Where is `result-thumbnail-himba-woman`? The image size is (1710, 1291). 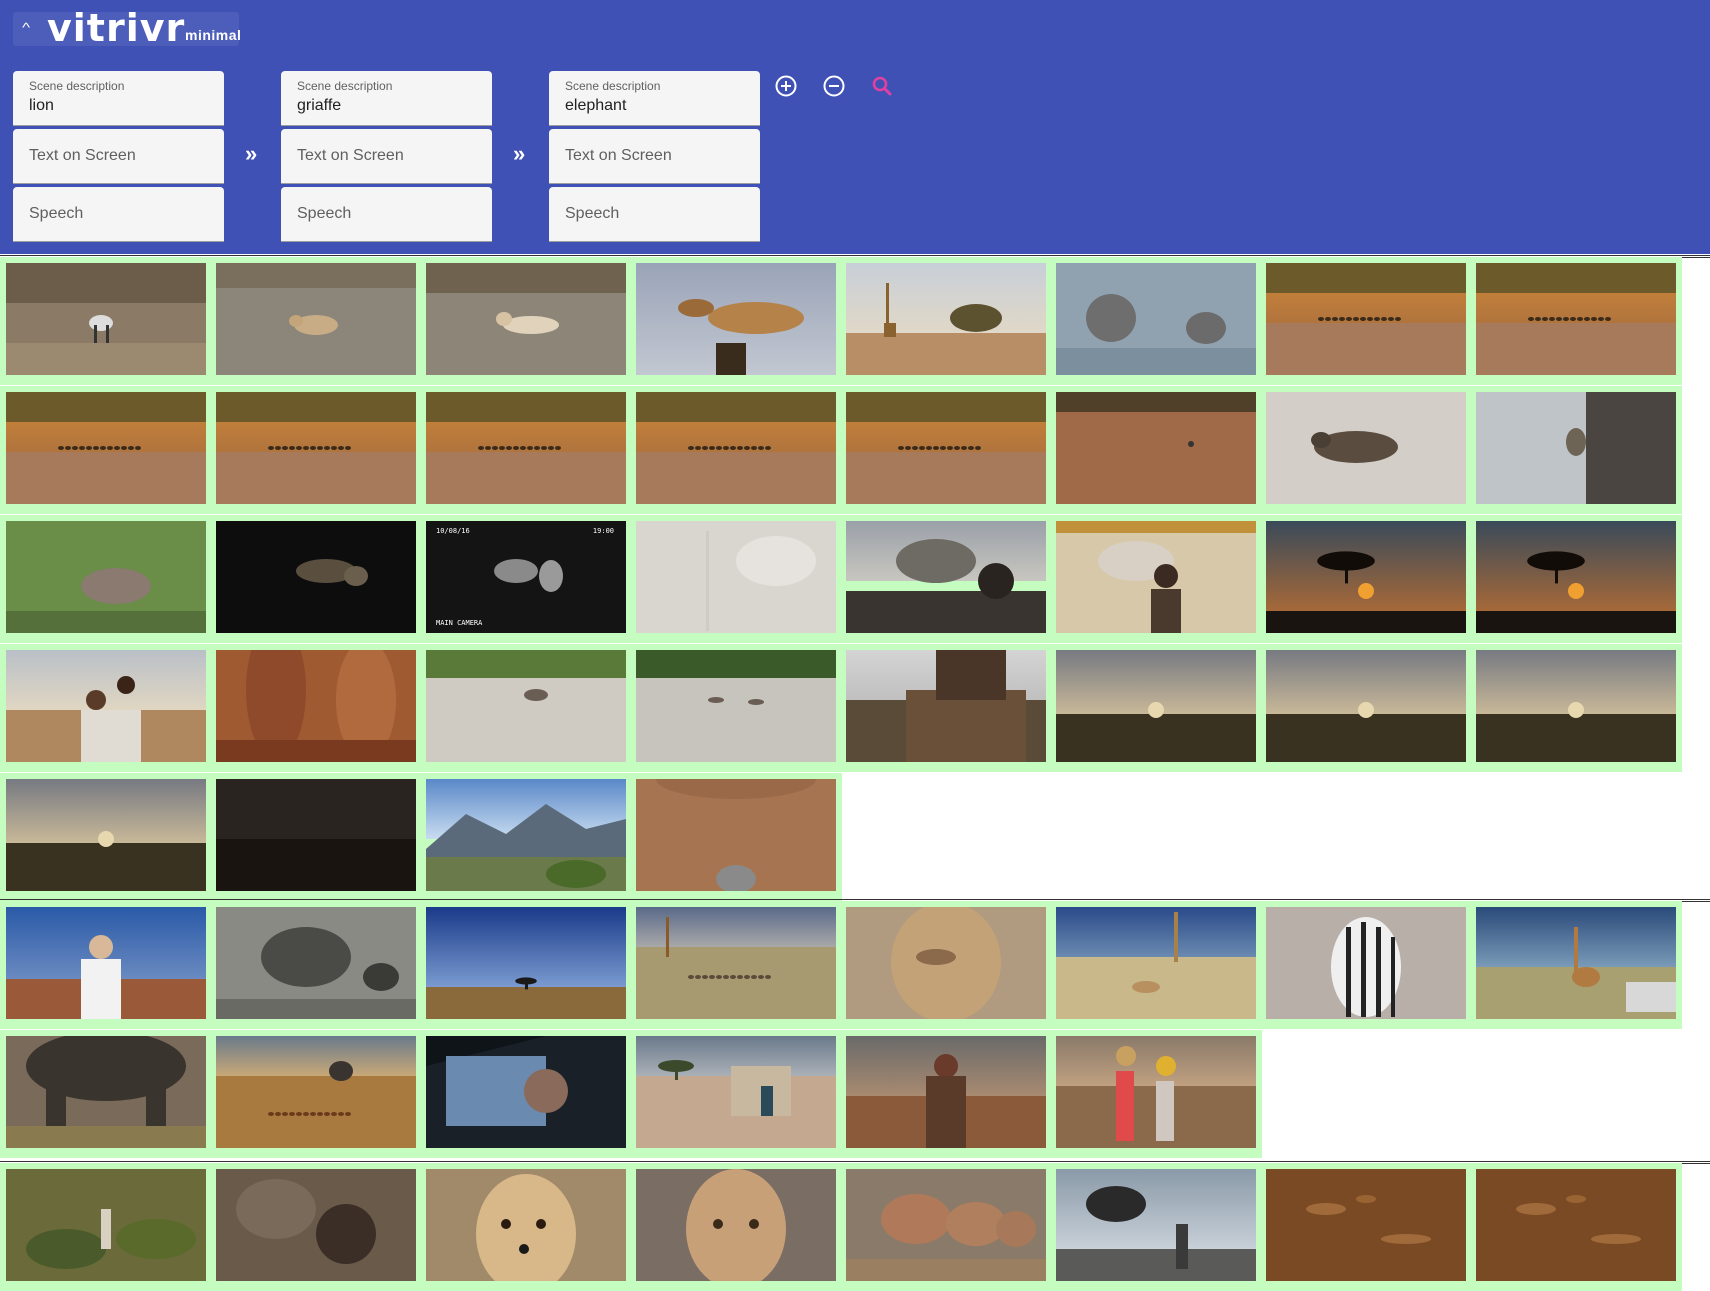 result-thumbnail-himba-woman is located at coordinates (946, 1092).